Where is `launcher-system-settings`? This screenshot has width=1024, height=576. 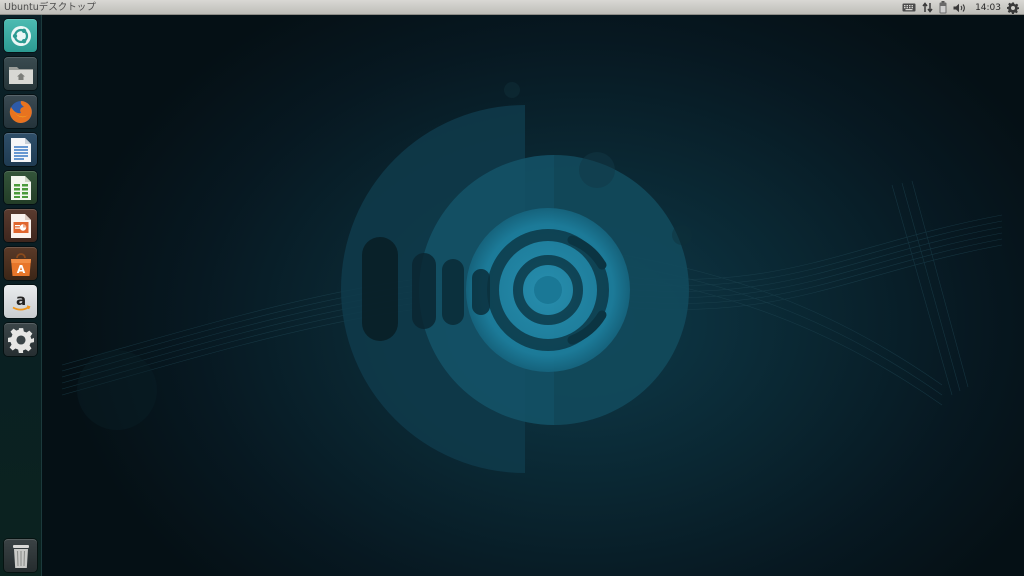 launcher-system-settings is located at coordinates (20, 339).